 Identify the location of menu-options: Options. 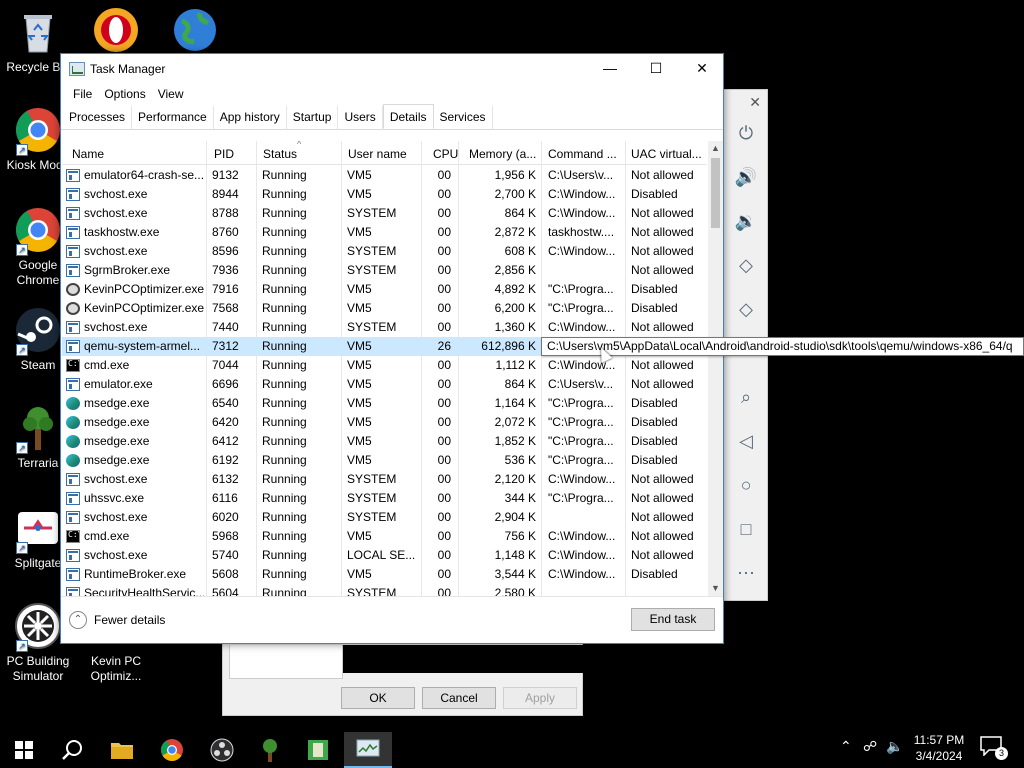
(124, 95).